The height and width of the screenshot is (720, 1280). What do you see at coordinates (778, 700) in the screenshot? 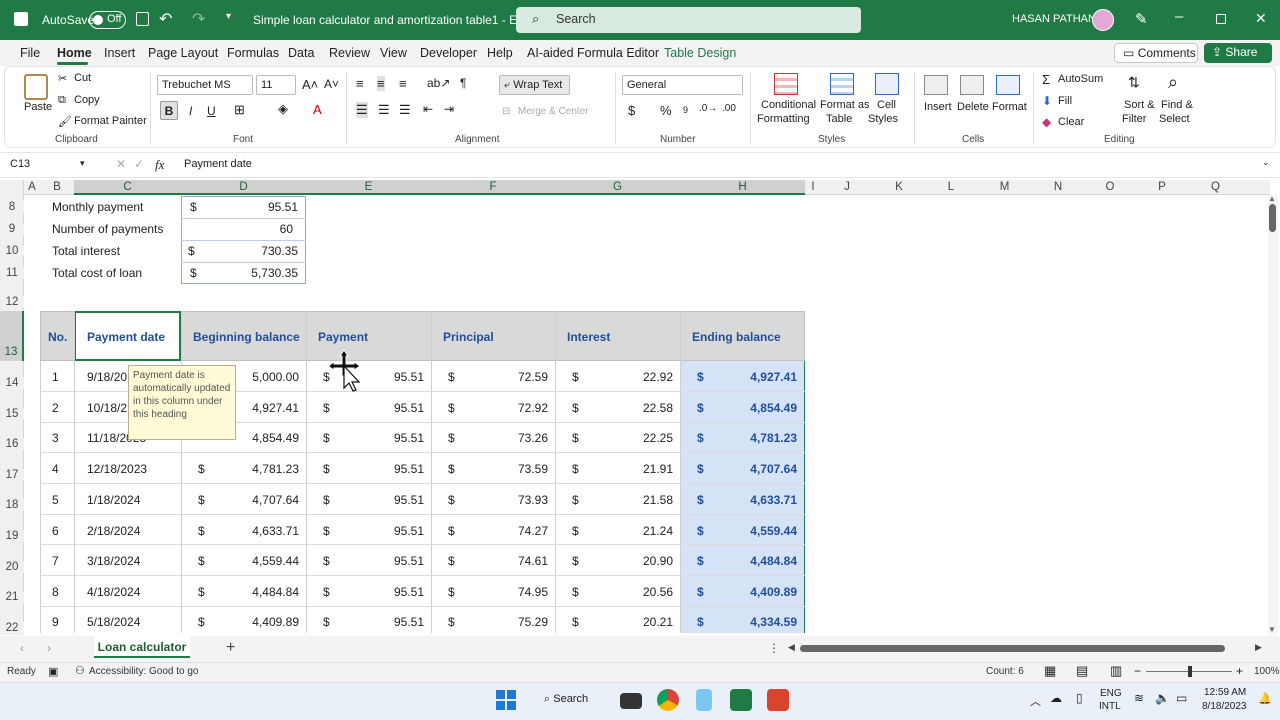
I see `app-red-icon` at bounding box center [778, 700].